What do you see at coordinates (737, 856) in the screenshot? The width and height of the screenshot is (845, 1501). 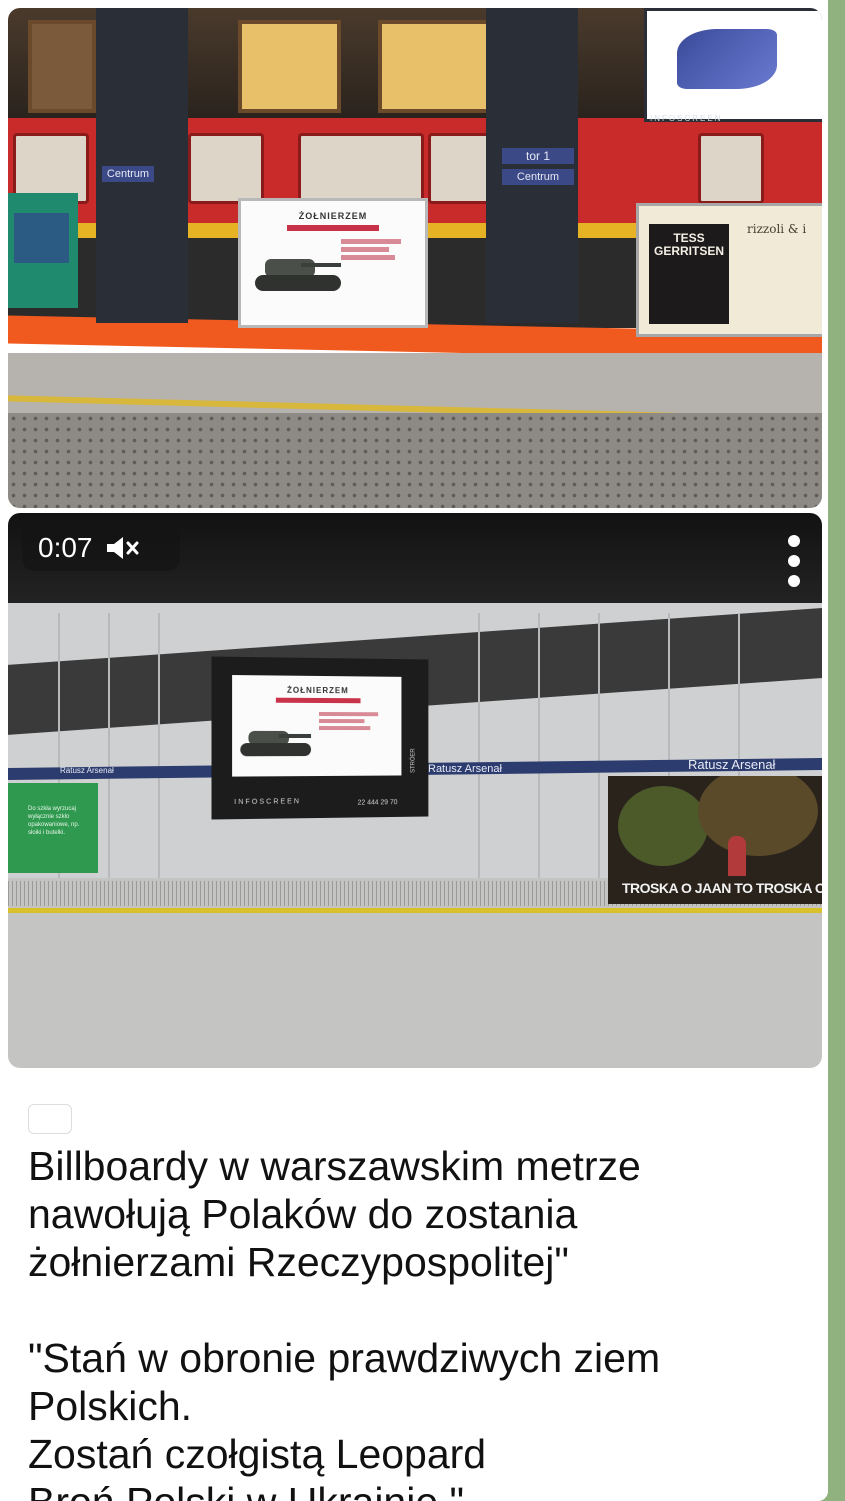 I see `ad-person` at bounding box center [737, 856].